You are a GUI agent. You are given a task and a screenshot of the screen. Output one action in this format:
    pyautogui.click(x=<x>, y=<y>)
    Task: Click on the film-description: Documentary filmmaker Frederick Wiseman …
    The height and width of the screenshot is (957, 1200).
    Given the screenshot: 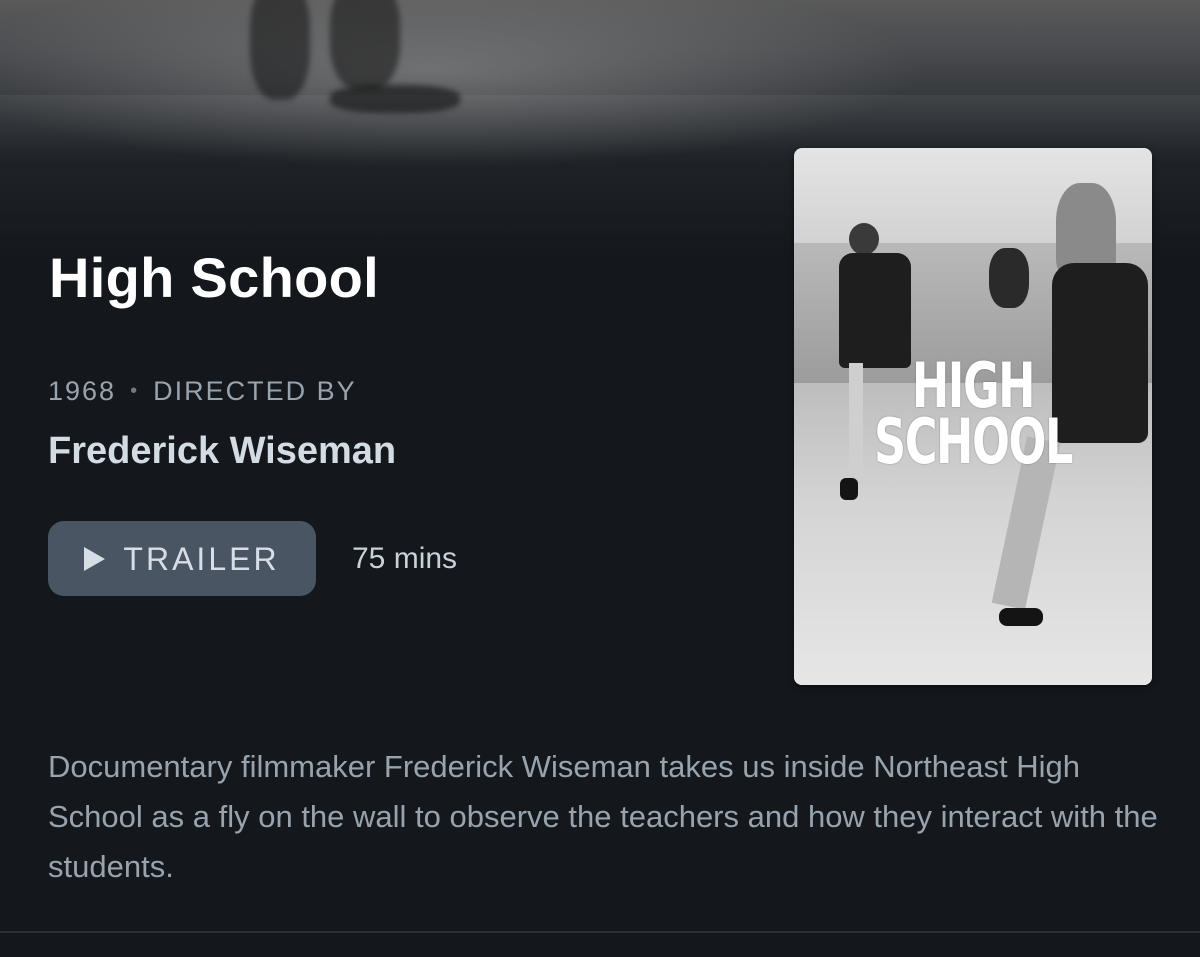 What is the action you would take?
    pyautogui.click(x=603, y=816)
    